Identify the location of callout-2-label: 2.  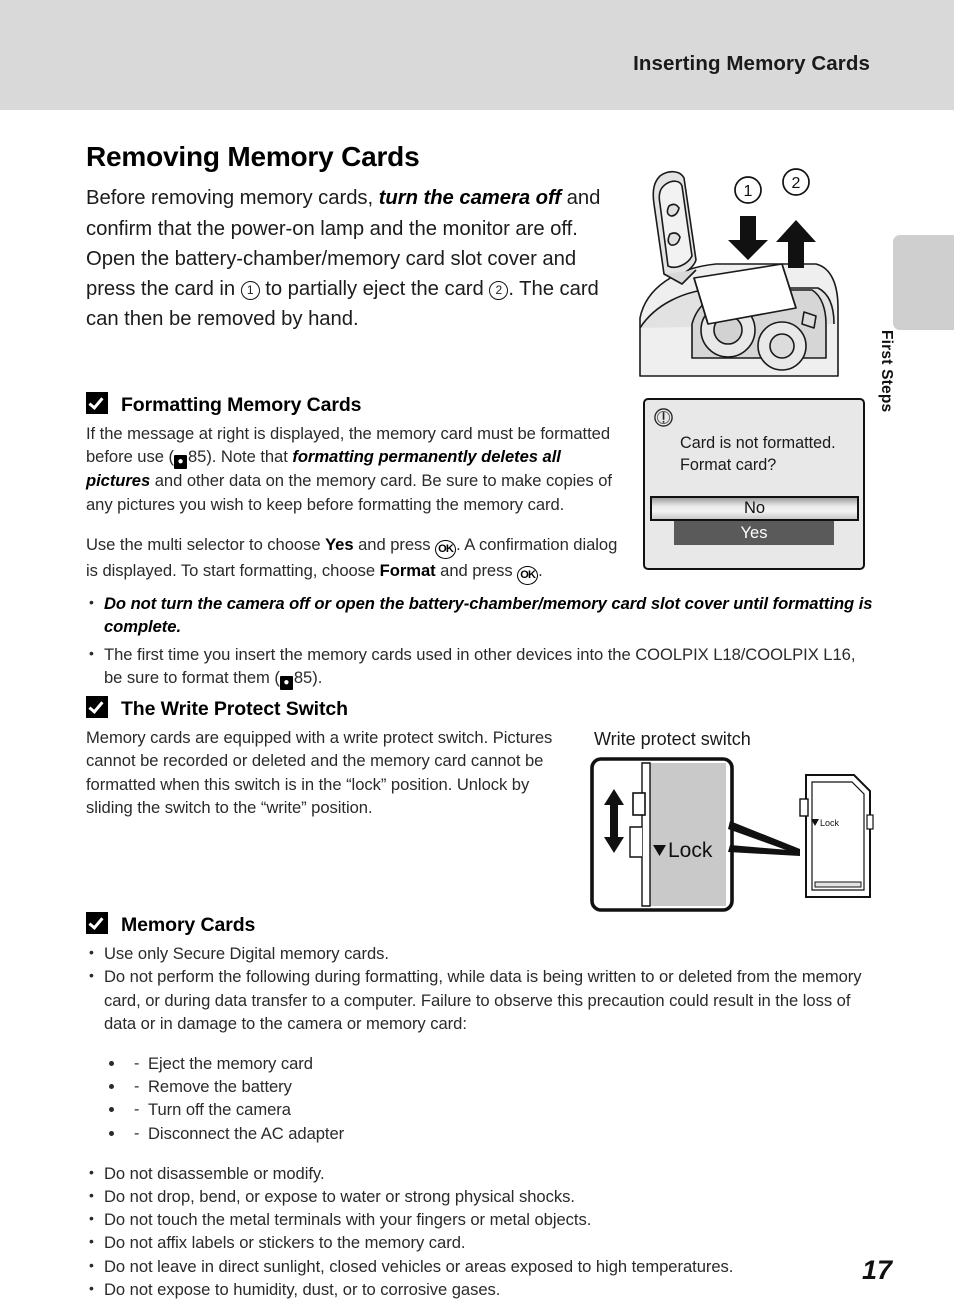
(796, 183).